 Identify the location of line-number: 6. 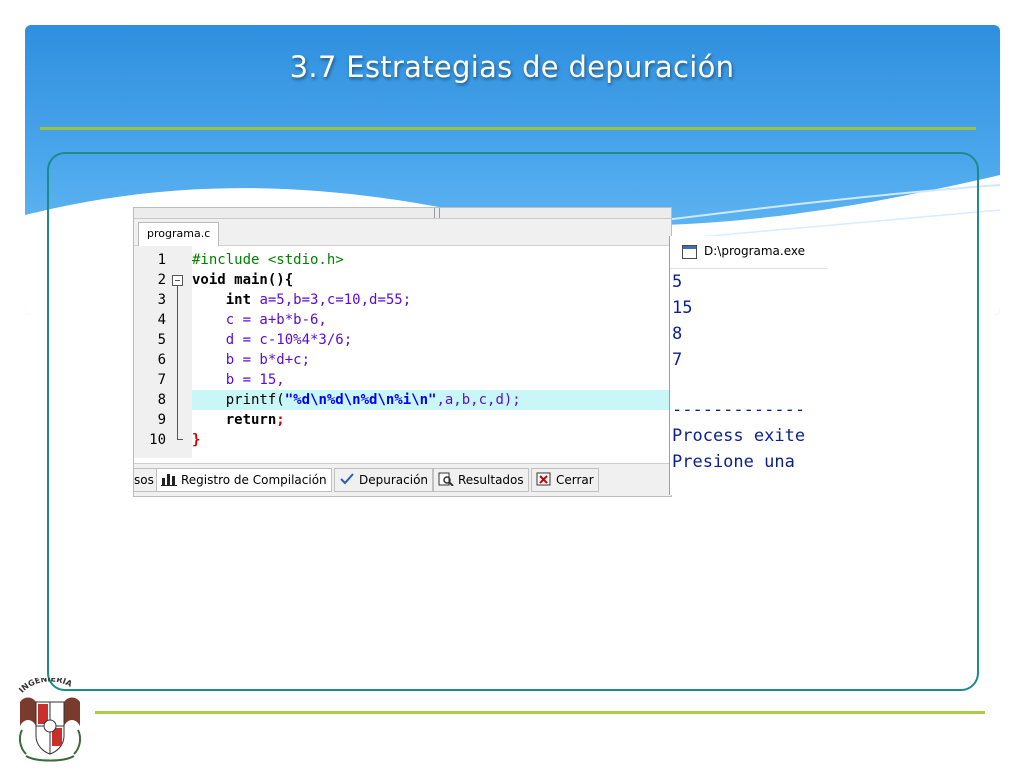
(161, 360).